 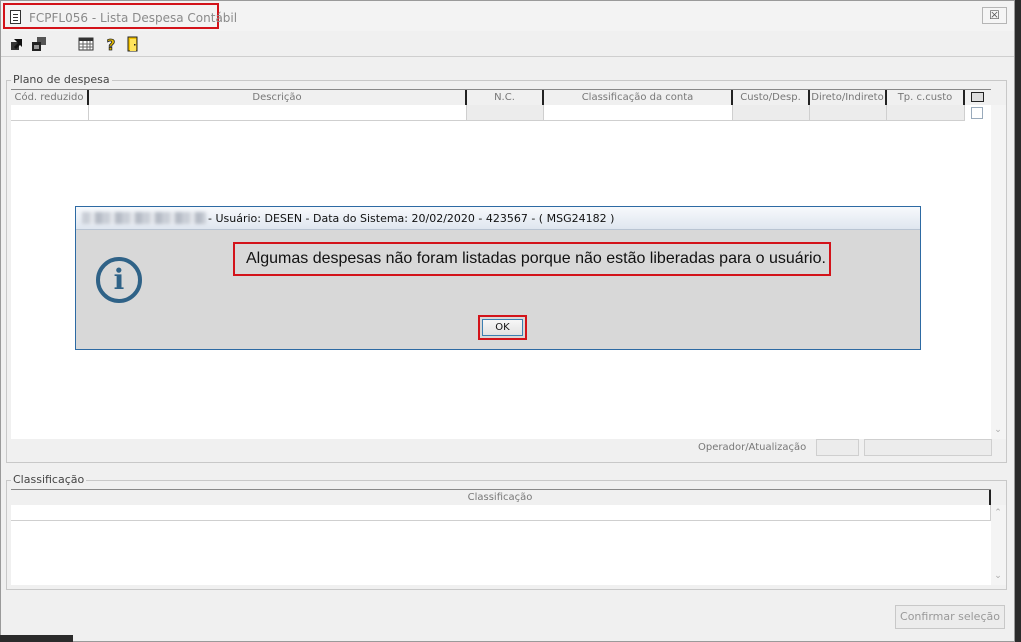 I want to click on ok-button: OK, so click(x=502, y=327).